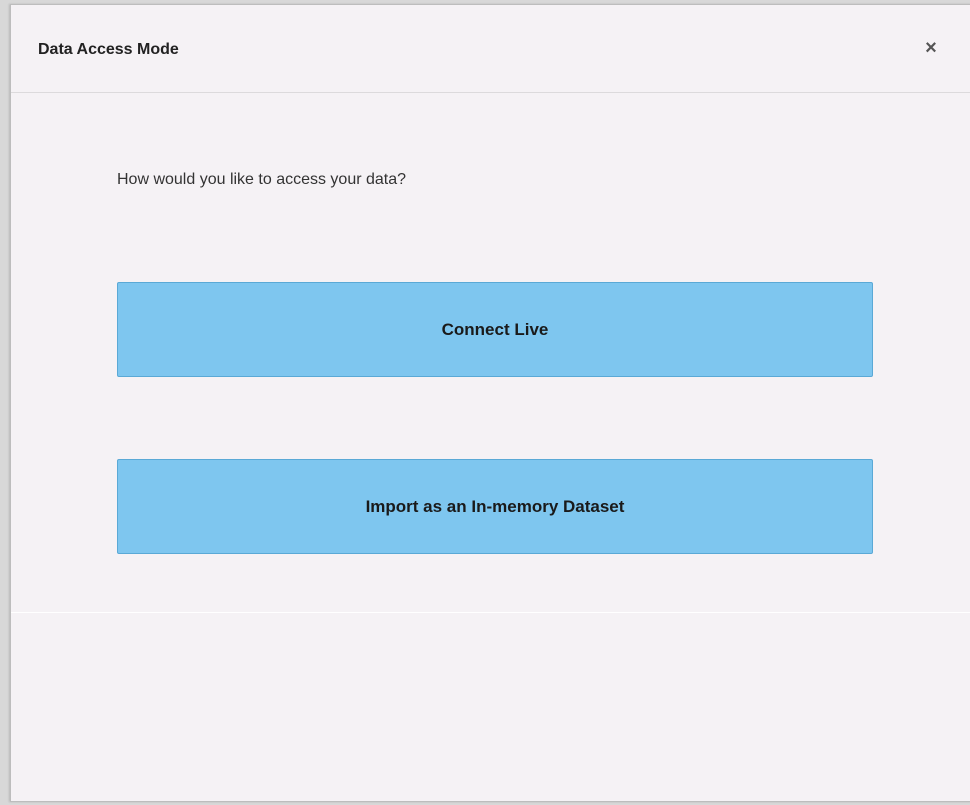  I want to click on prompt-text: How would you like to access your data?, so click(262, 179).